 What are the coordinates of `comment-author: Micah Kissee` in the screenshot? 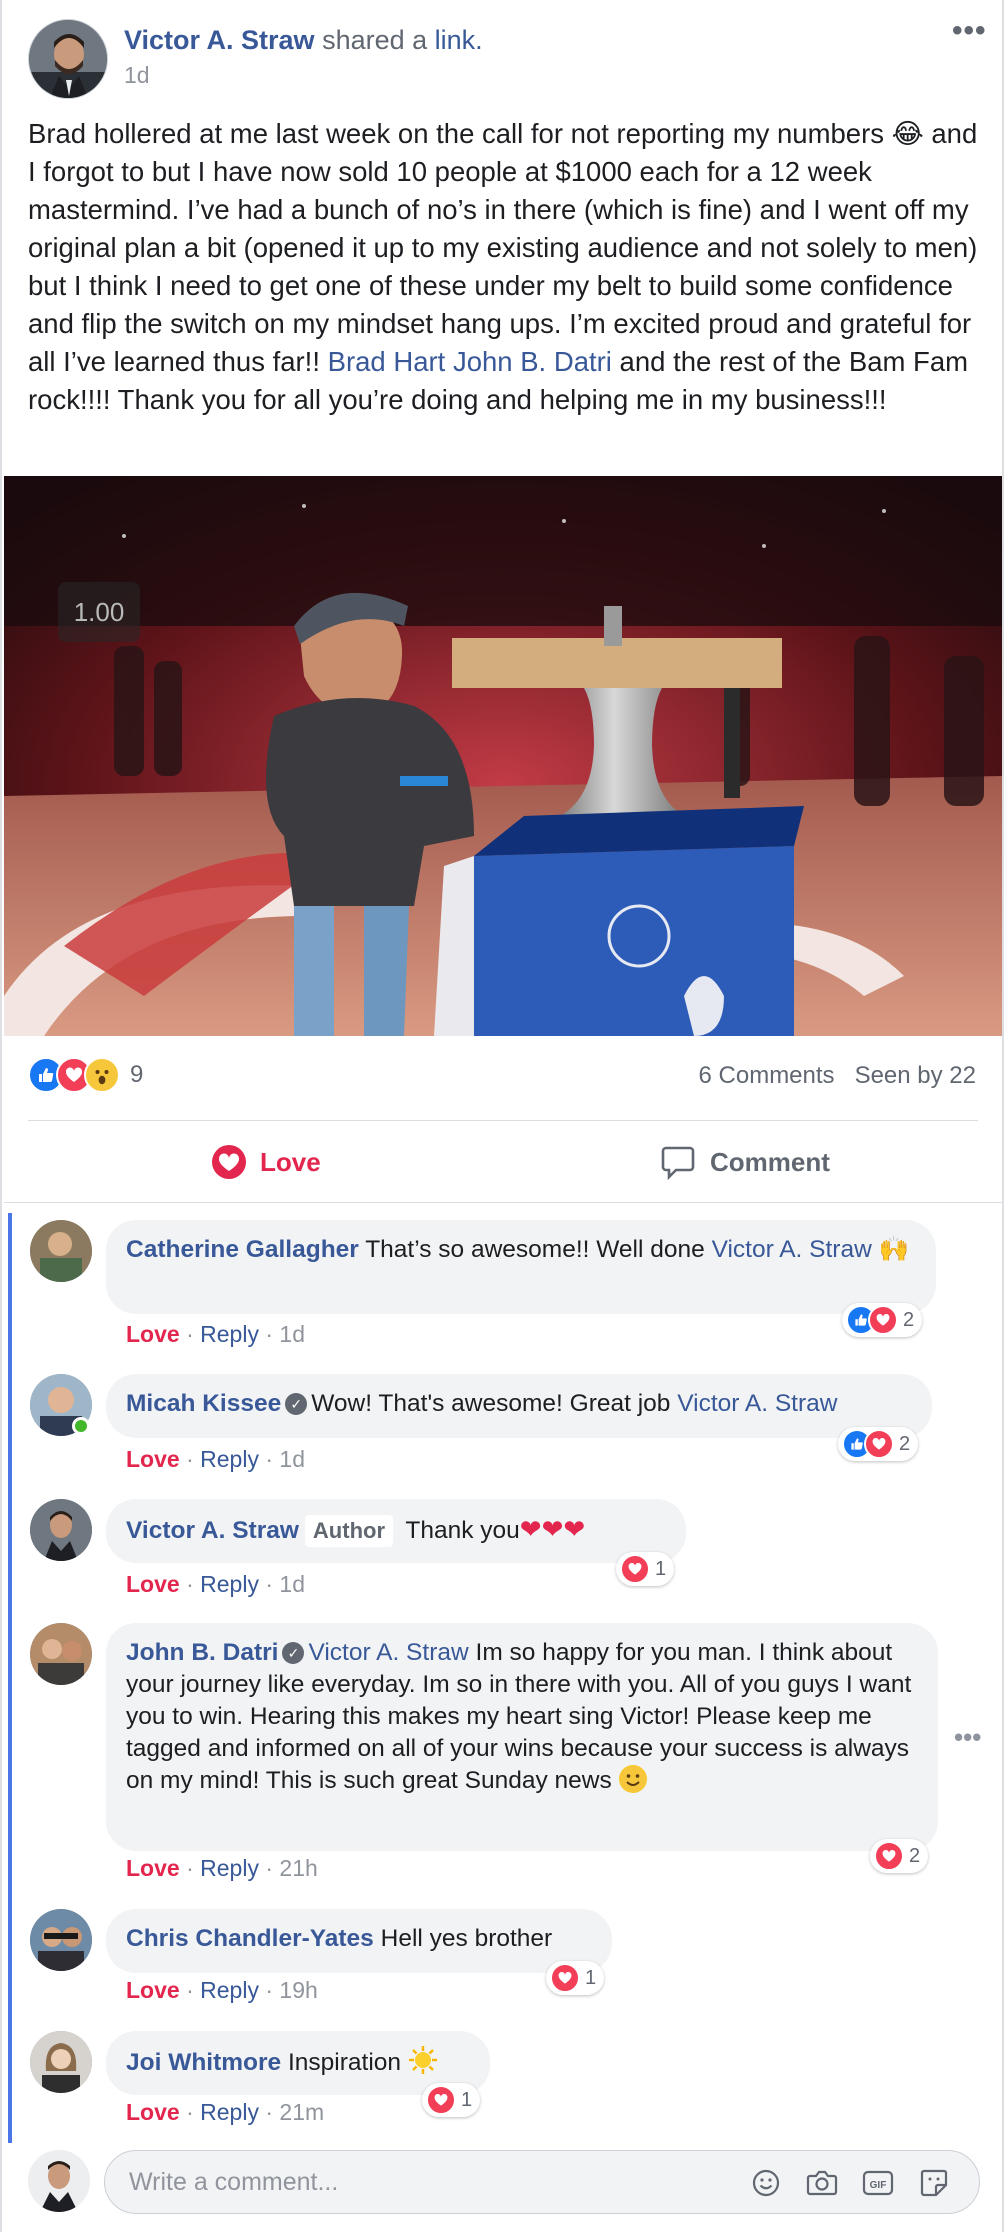 It's located at (203, 1403).